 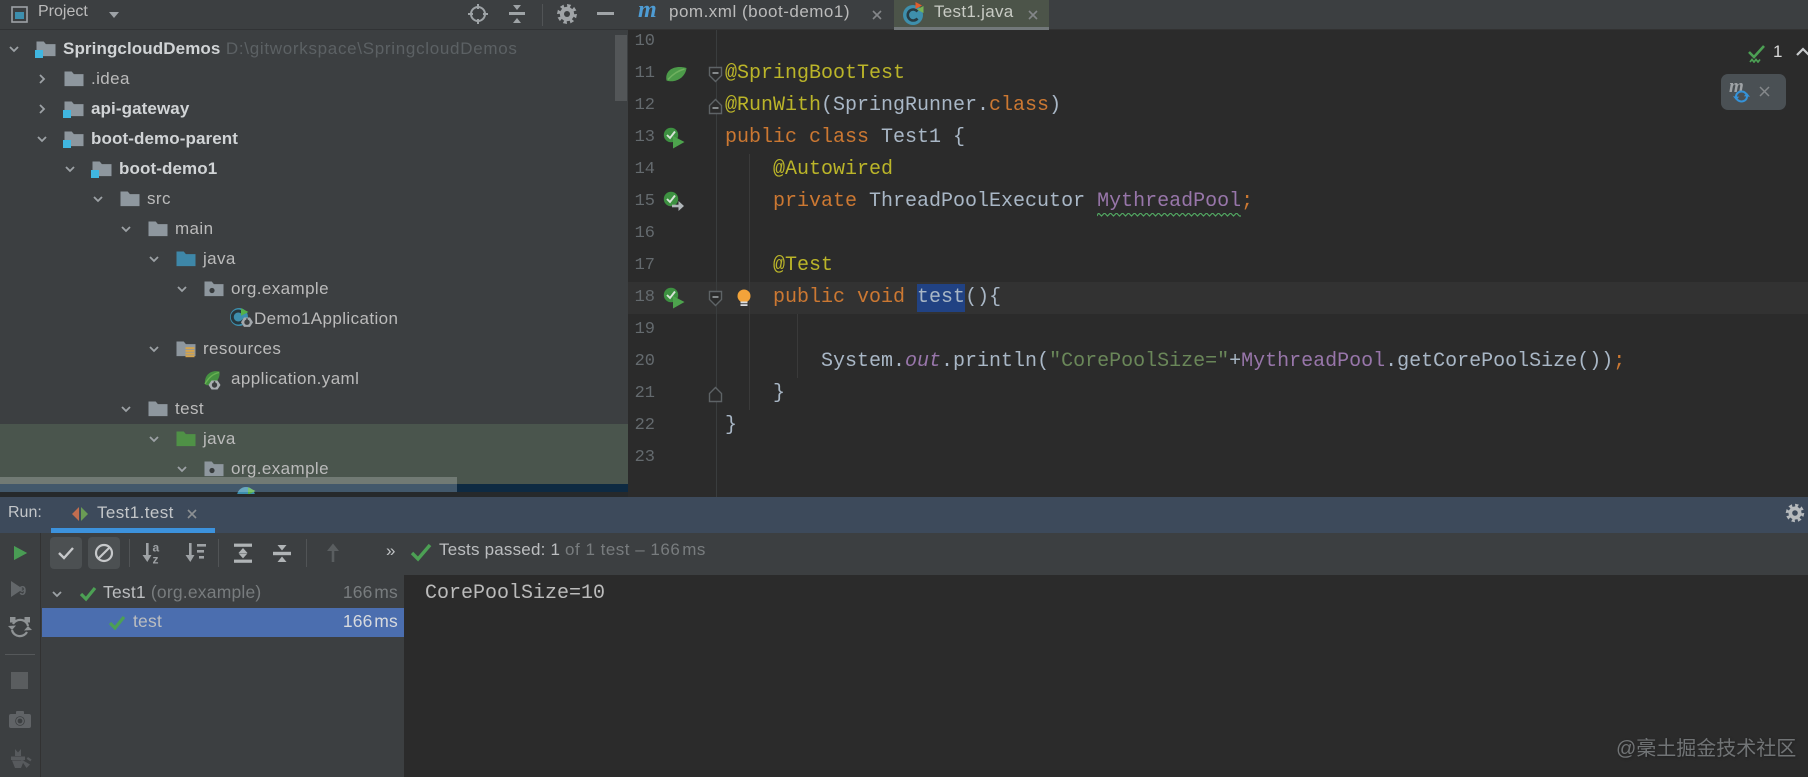 What do you see at coordinates (156, 559) in the screenshot?
I see `svg-text: z` at bounding box center [156, 559].